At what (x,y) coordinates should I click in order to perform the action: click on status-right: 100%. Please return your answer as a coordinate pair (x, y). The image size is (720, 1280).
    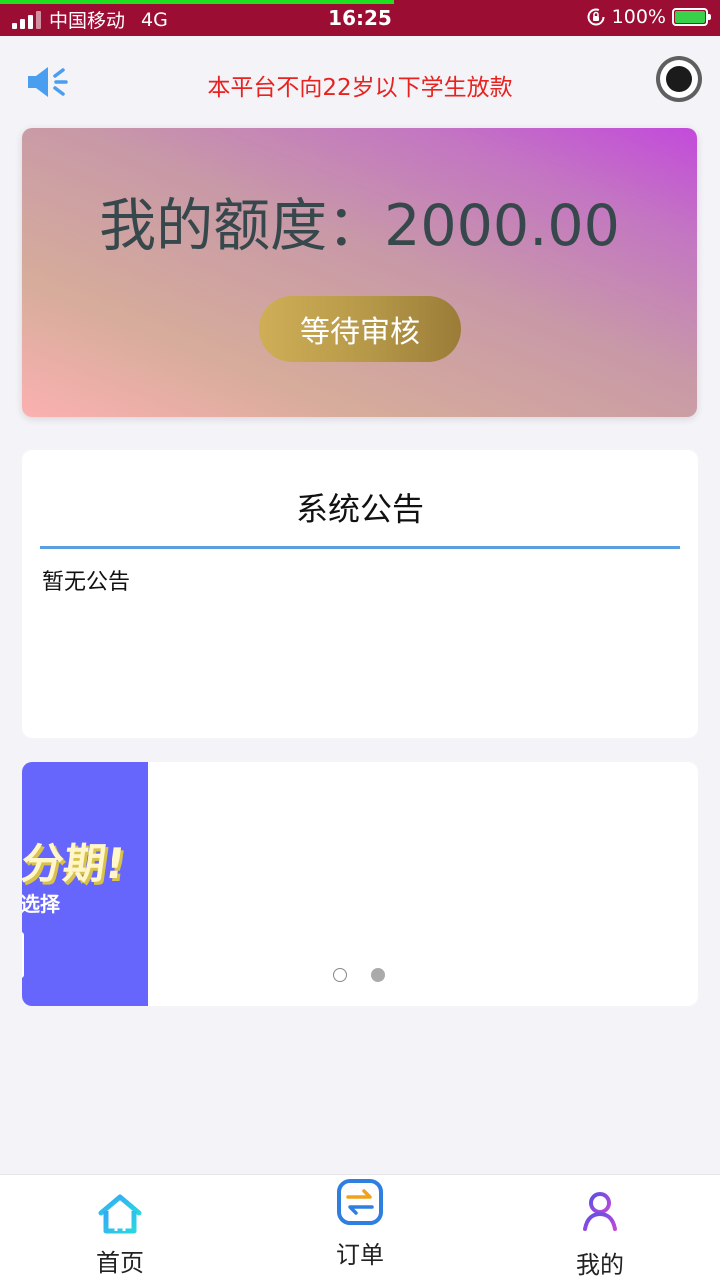
    Looking at the image, I should click on (648, 17).